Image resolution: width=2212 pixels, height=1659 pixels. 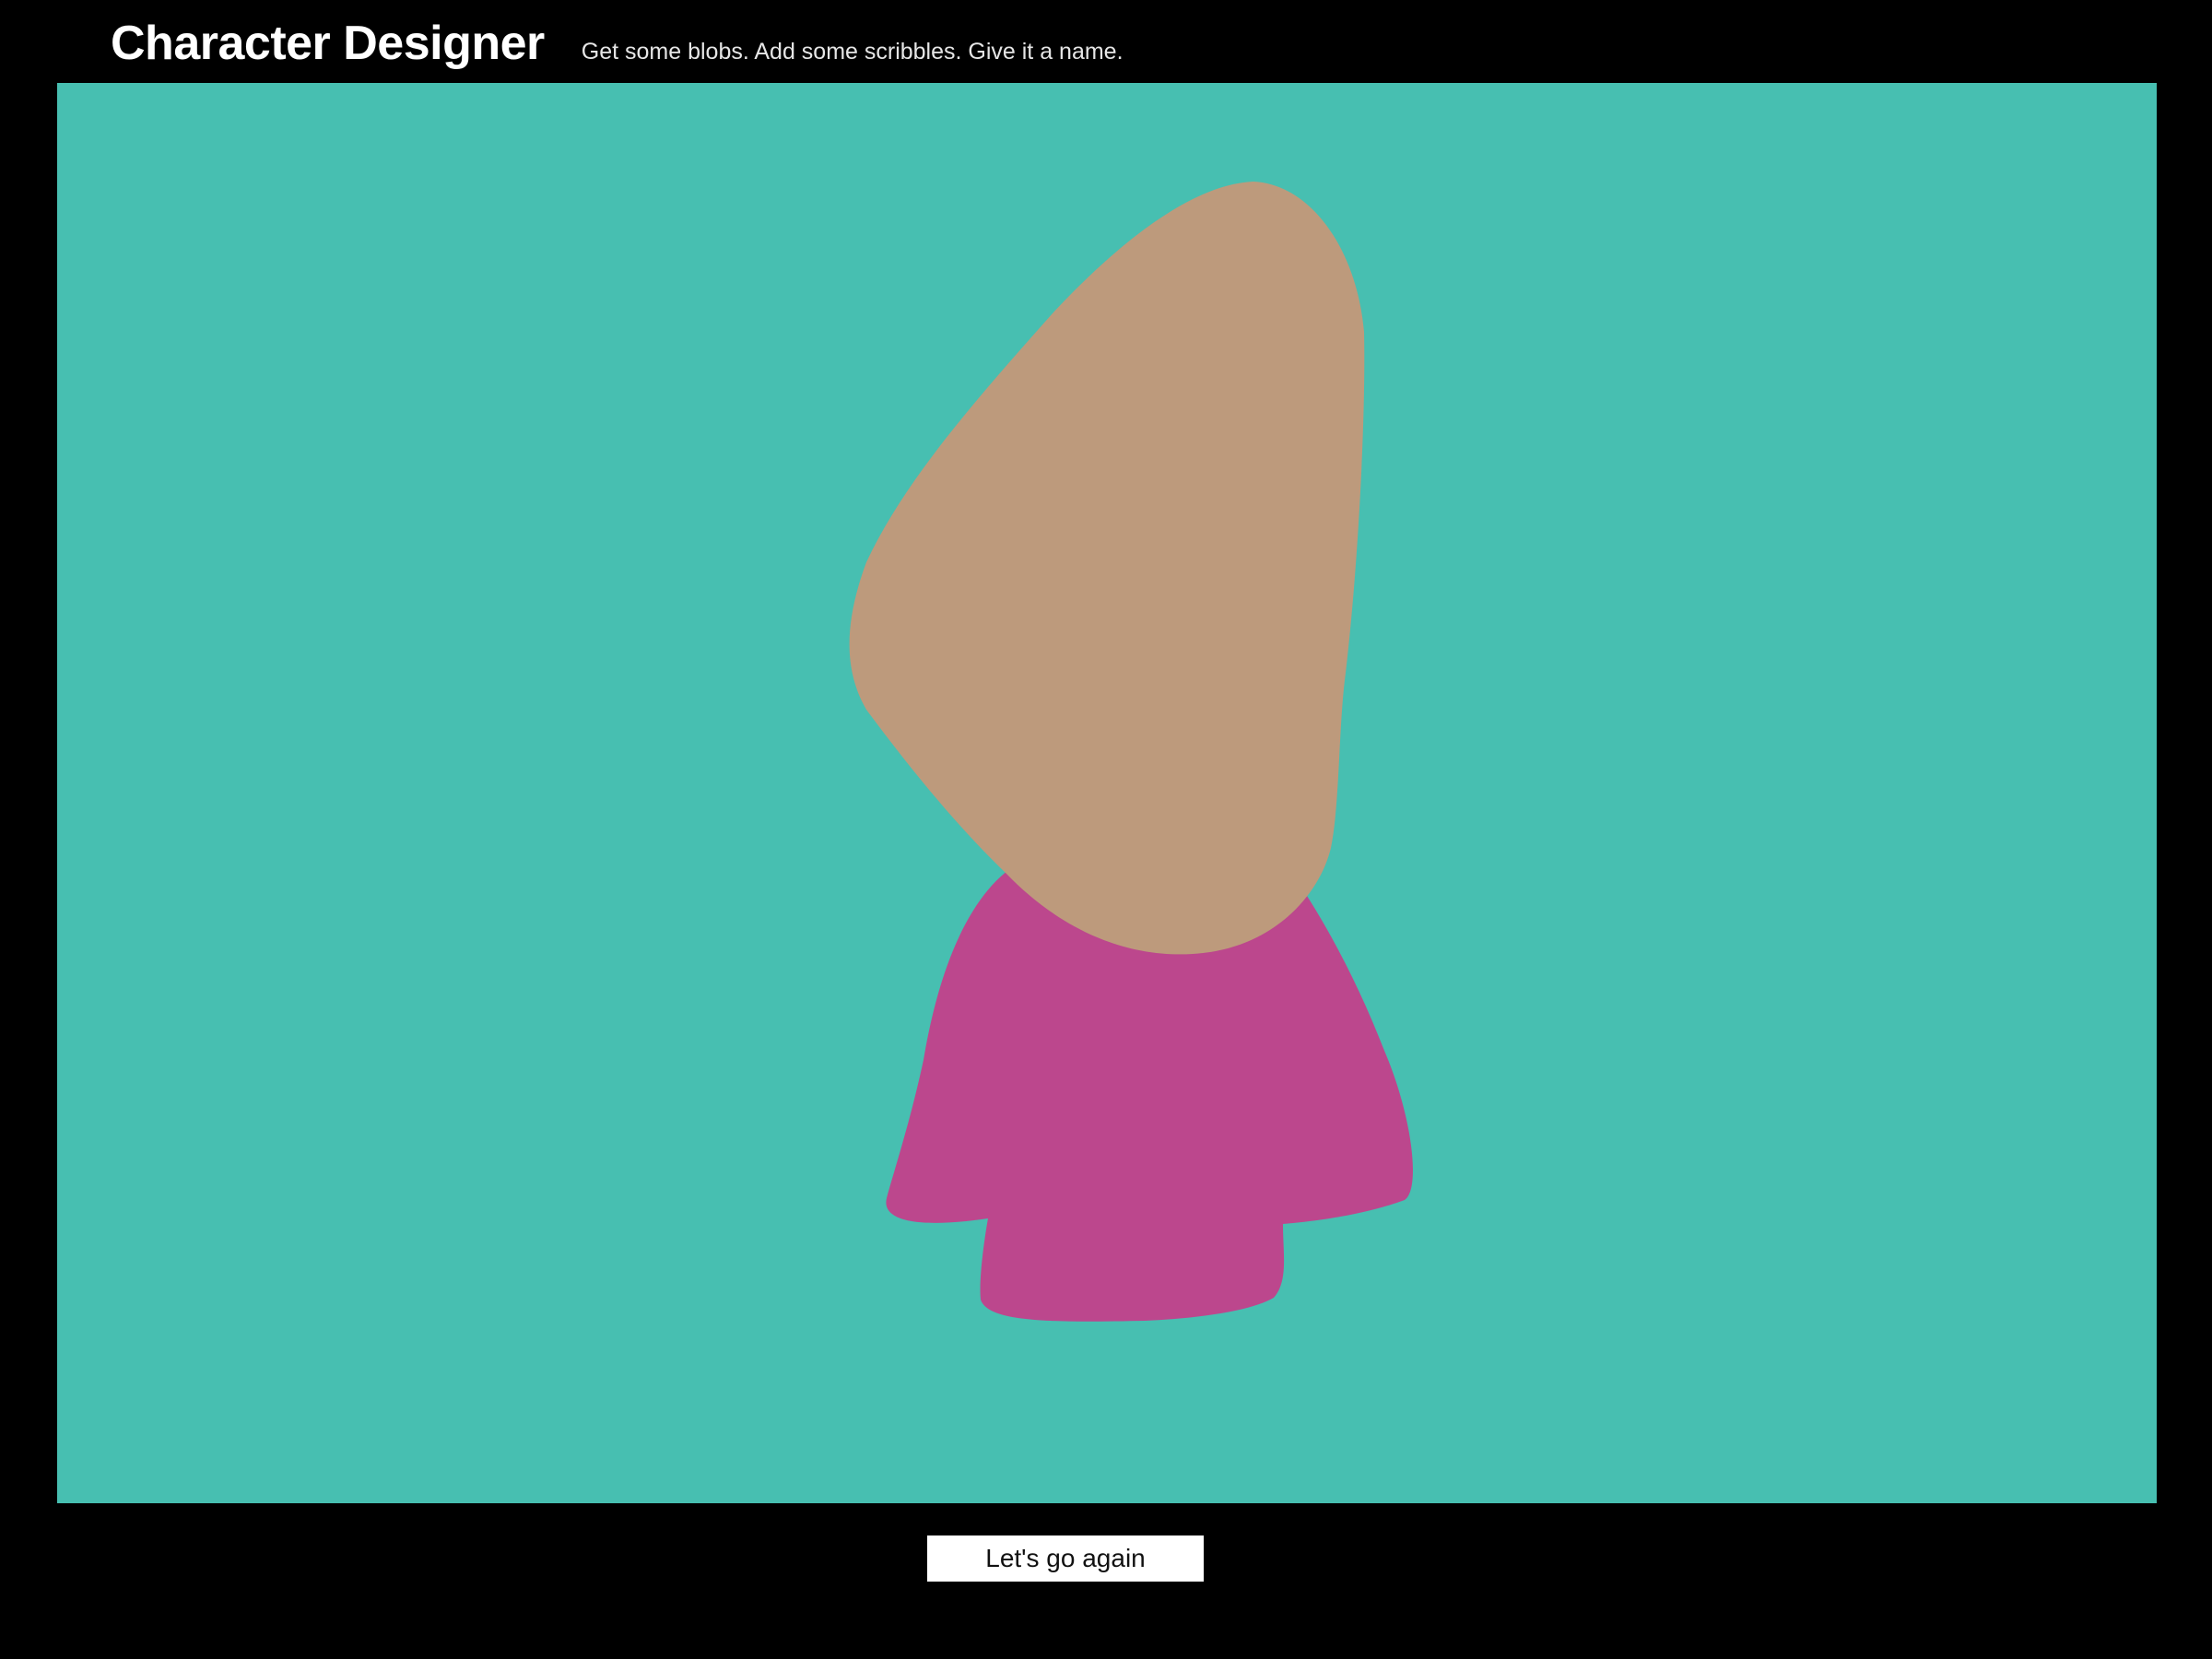 What do you see at coordinates (328, 43) in the screenshot?
I see `page-title: Character Designer` at bounding box center [328, 43].